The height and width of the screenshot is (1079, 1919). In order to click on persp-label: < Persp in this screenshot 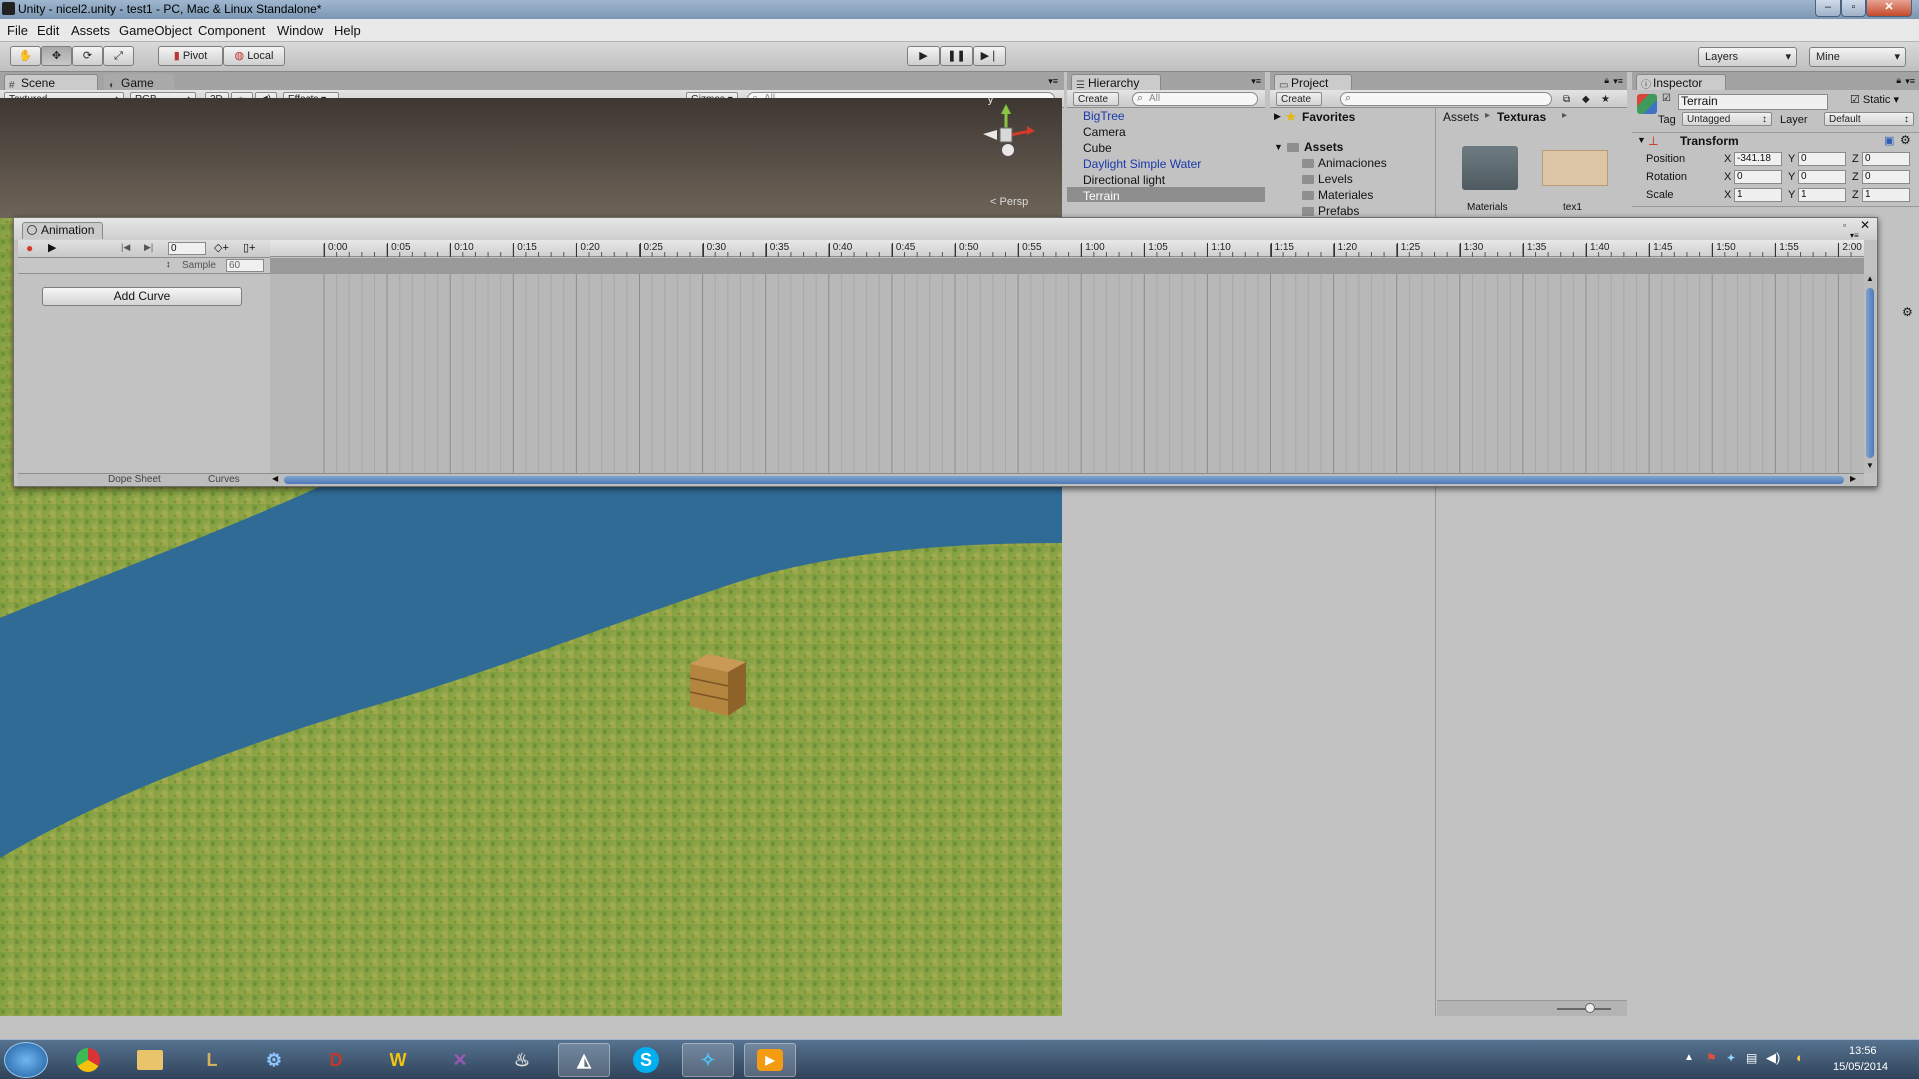, I will do `click(1009, 202)`.